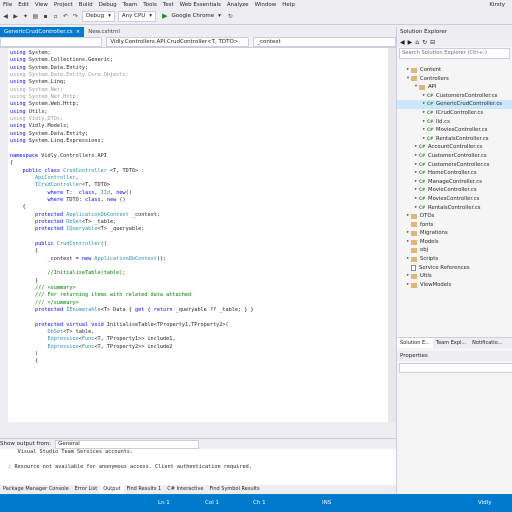 This screenshot has width=512, height=512. What do you see at coordinates (65, 16) in the screenshot?
I see `undo-icon: ↶` at bounding box center [65, 16].